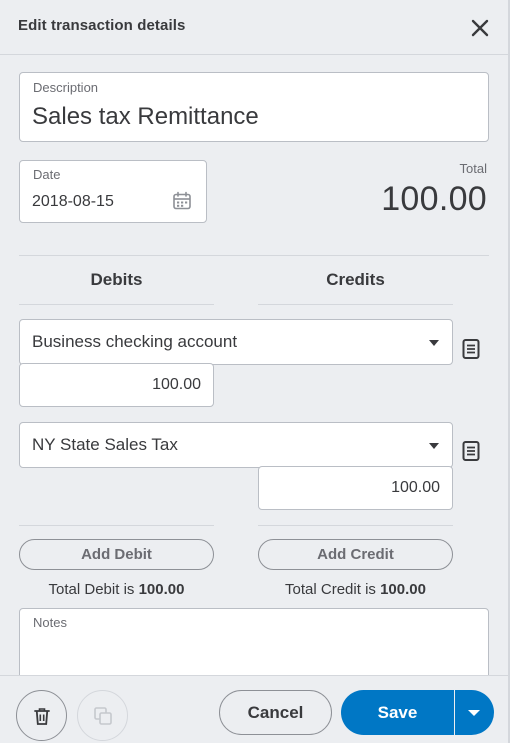 The height and width of the screenshot is (743, 510). I want to click on copy-button, so click(102, 715).